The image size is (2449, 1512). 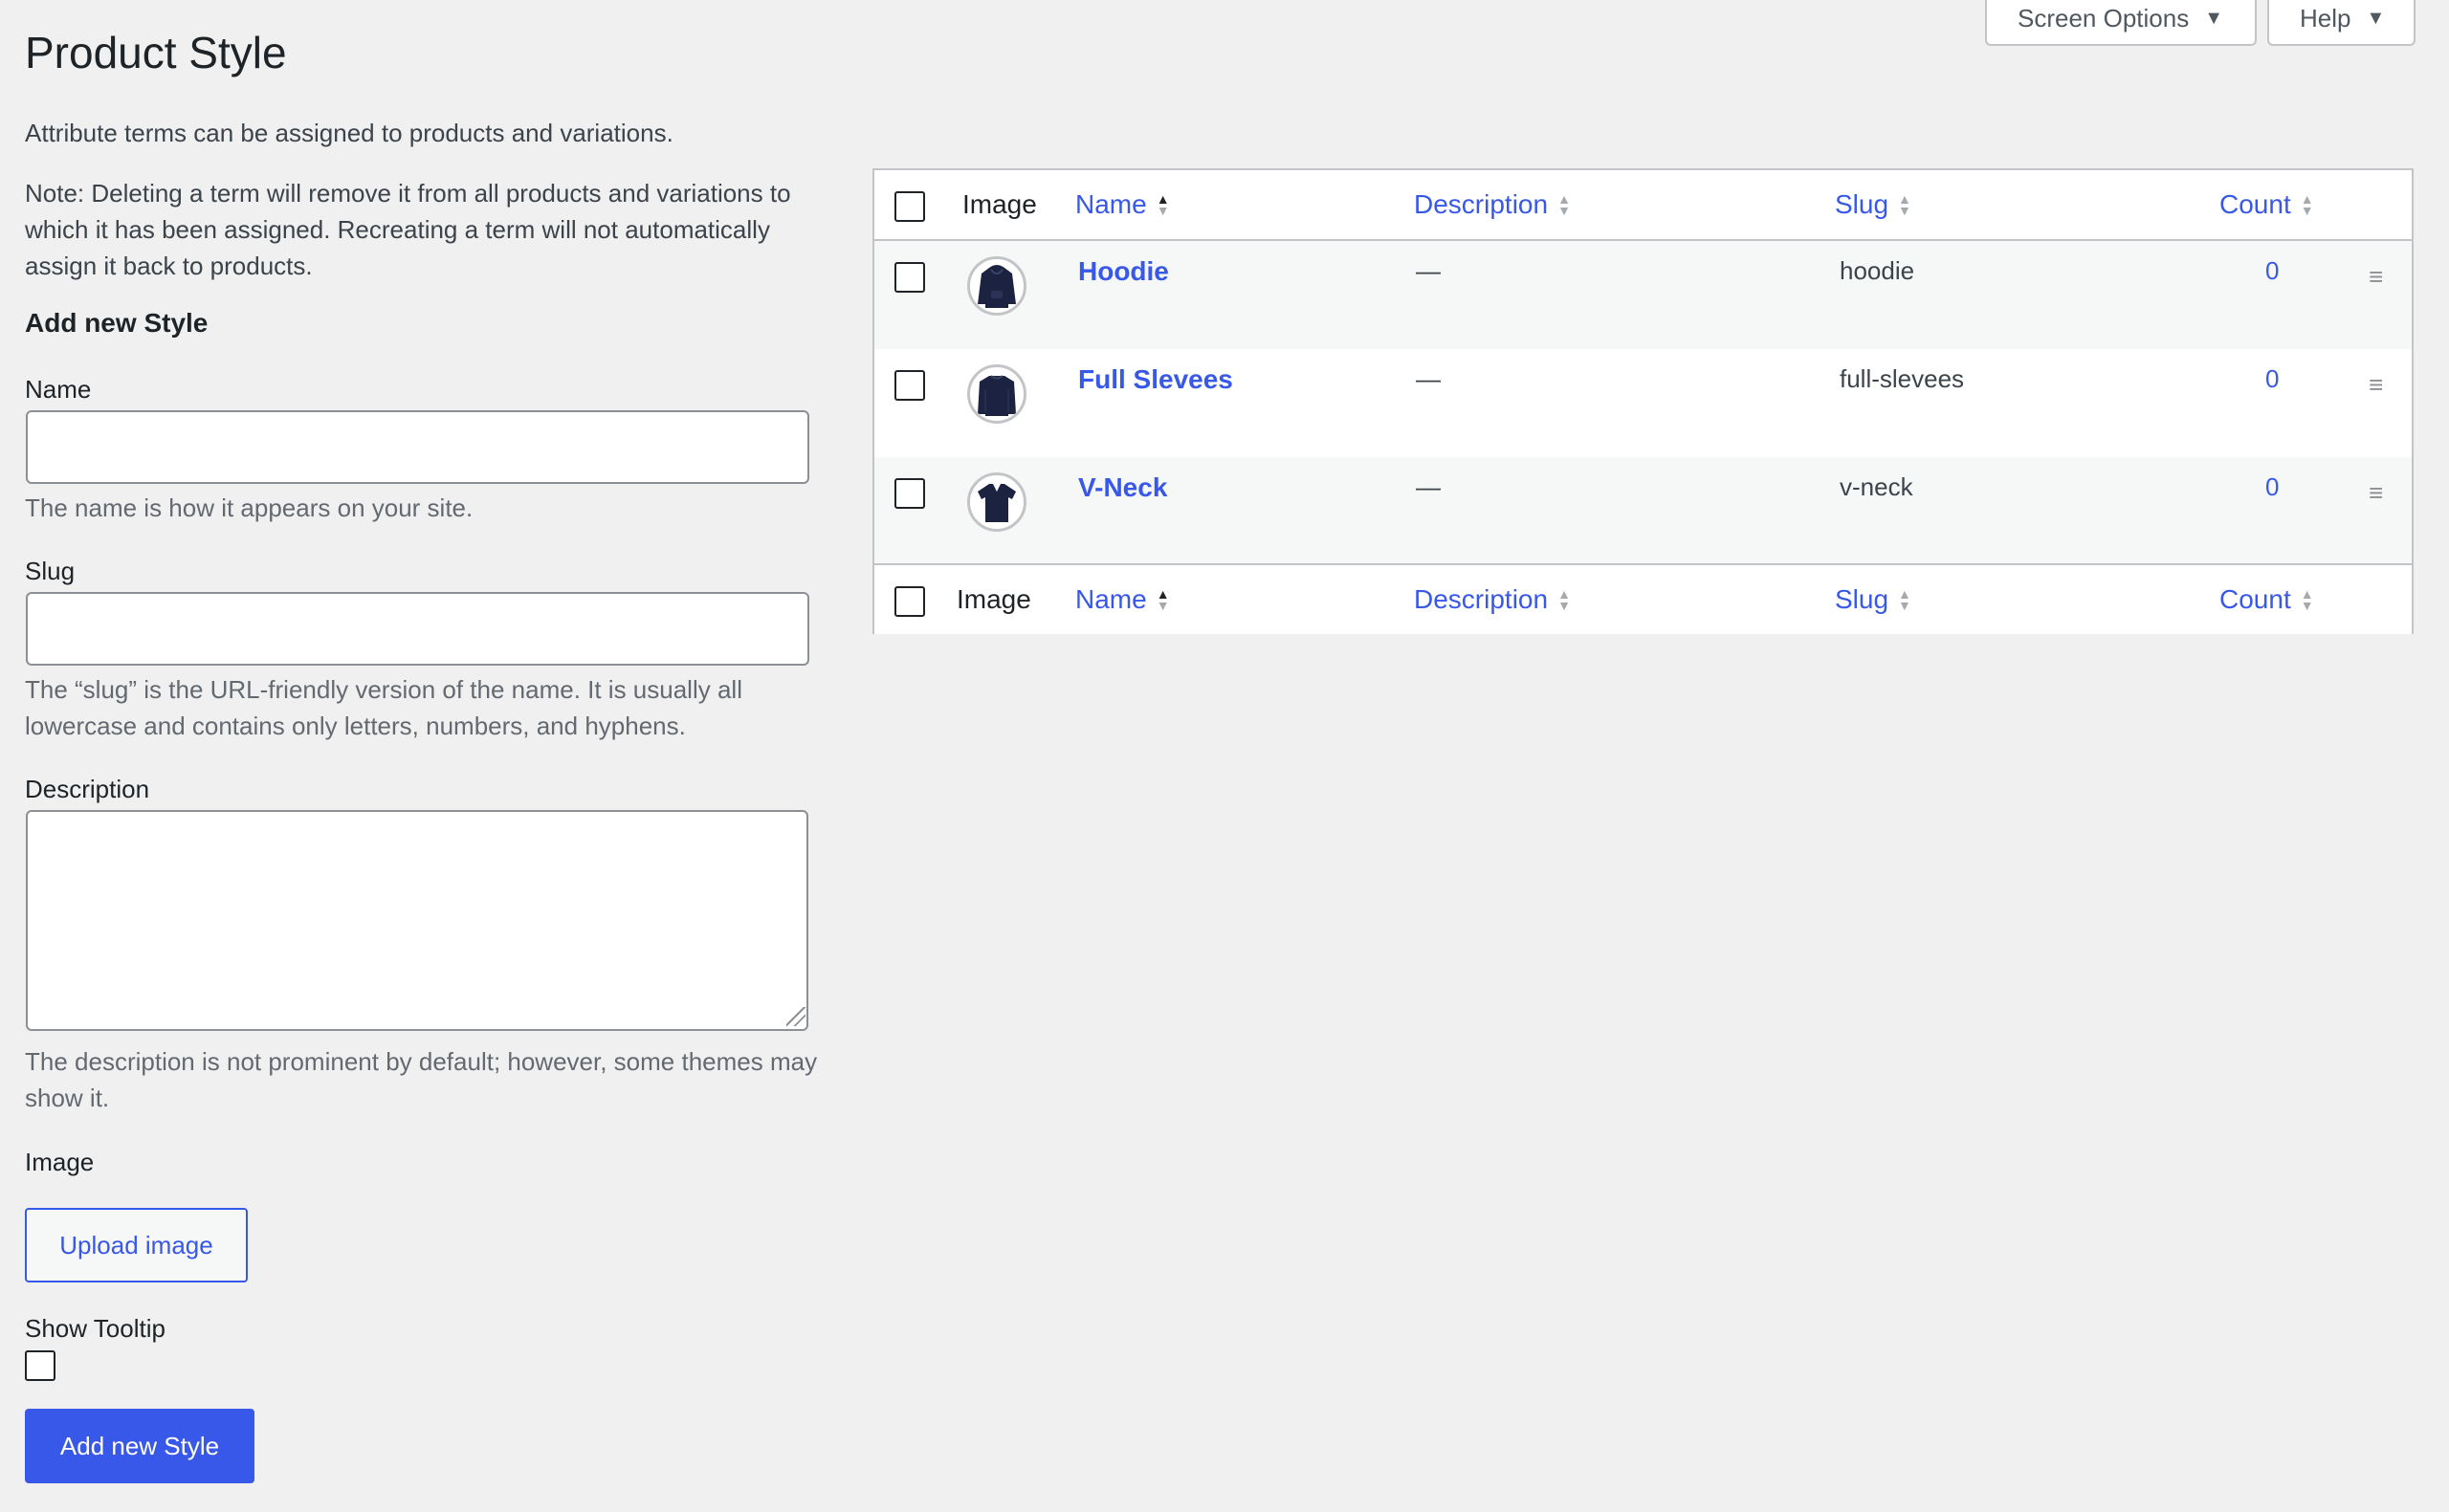 What do you see at coordinates (1643, 511) in the screenshot?
I see `table-row: V-Neck — v-neck 0 ≡` at bounding box center [1643, 511].